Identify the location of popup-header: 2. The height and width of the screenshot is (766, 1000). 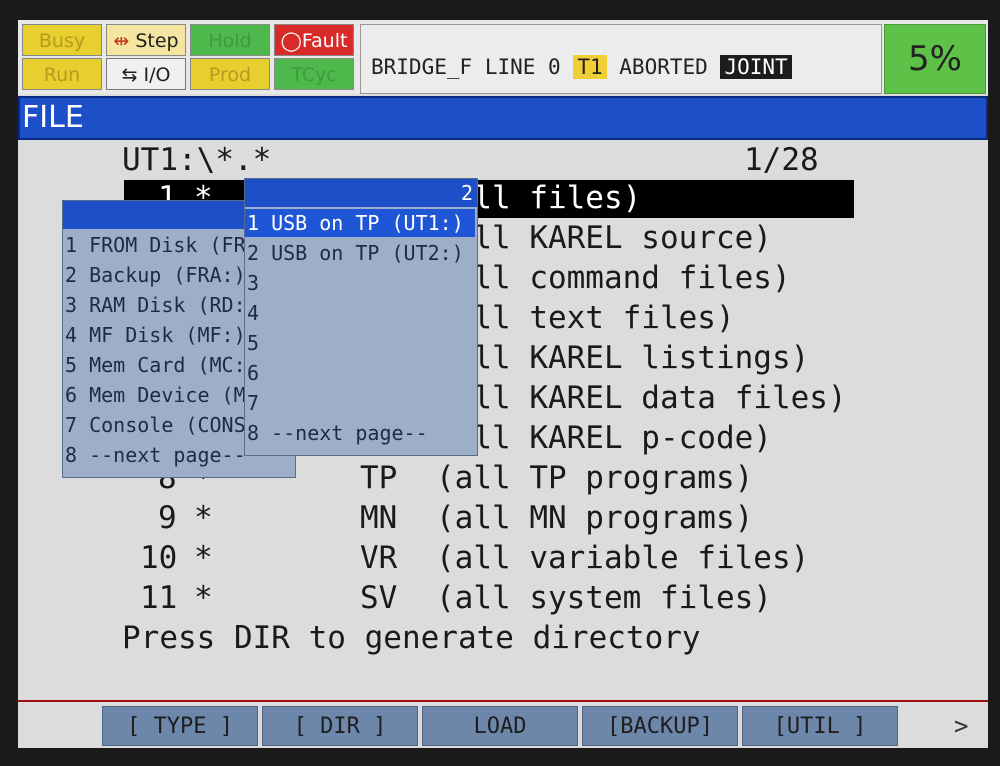
(361, 193).